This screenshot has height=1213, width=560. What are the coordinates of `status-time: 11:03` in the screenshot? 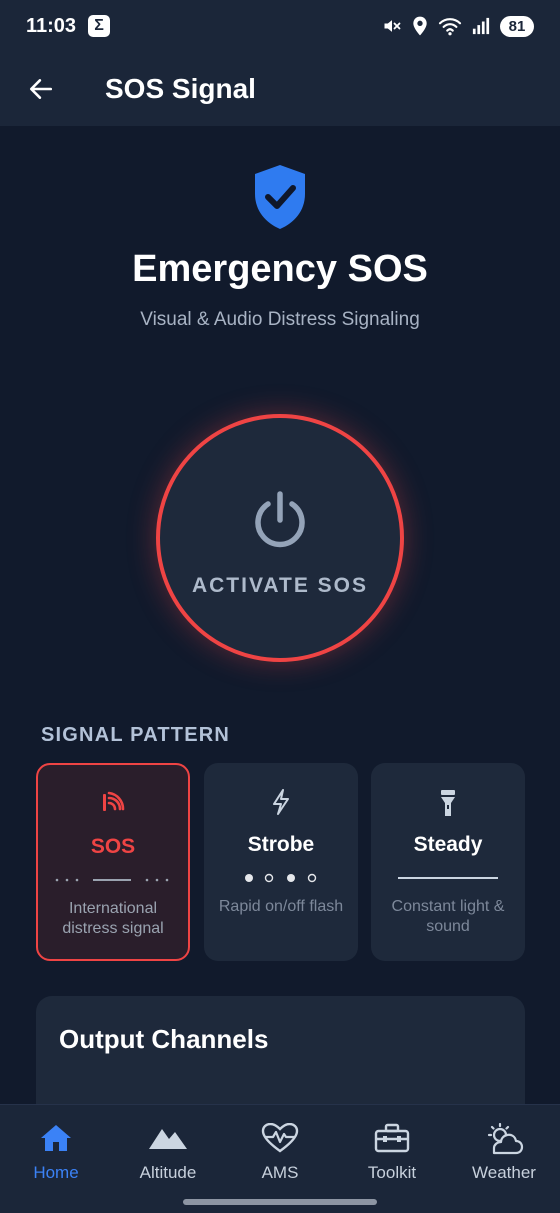 It's located at (51, 25).